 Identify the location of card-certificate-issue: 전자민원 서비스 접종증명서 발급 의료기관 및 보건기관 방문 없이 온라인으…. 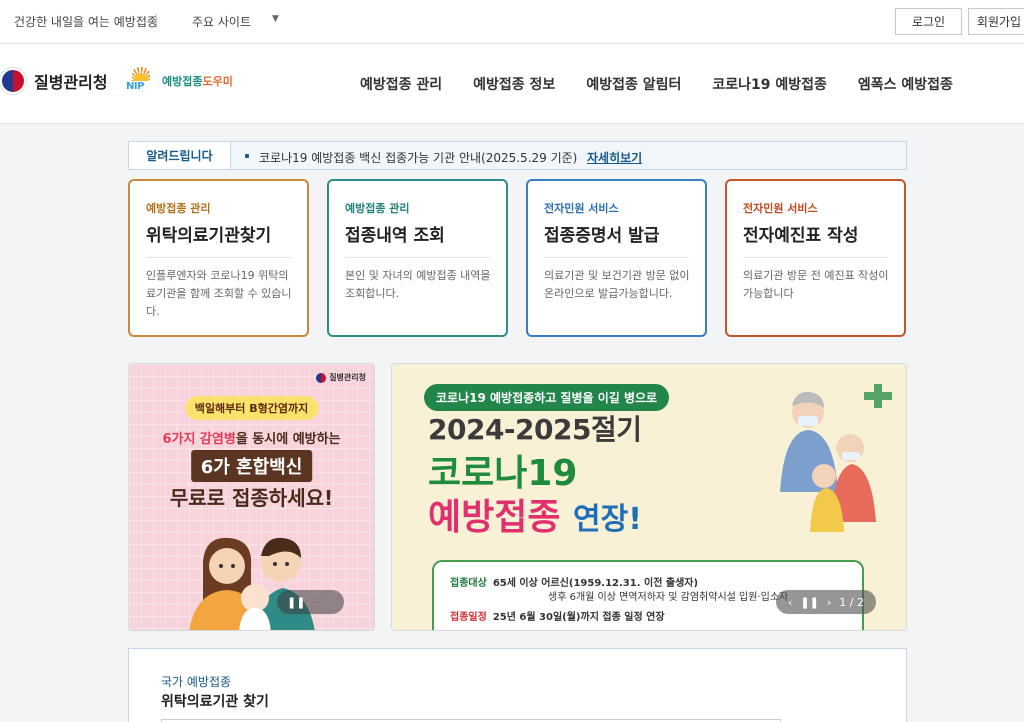
(616, 258).